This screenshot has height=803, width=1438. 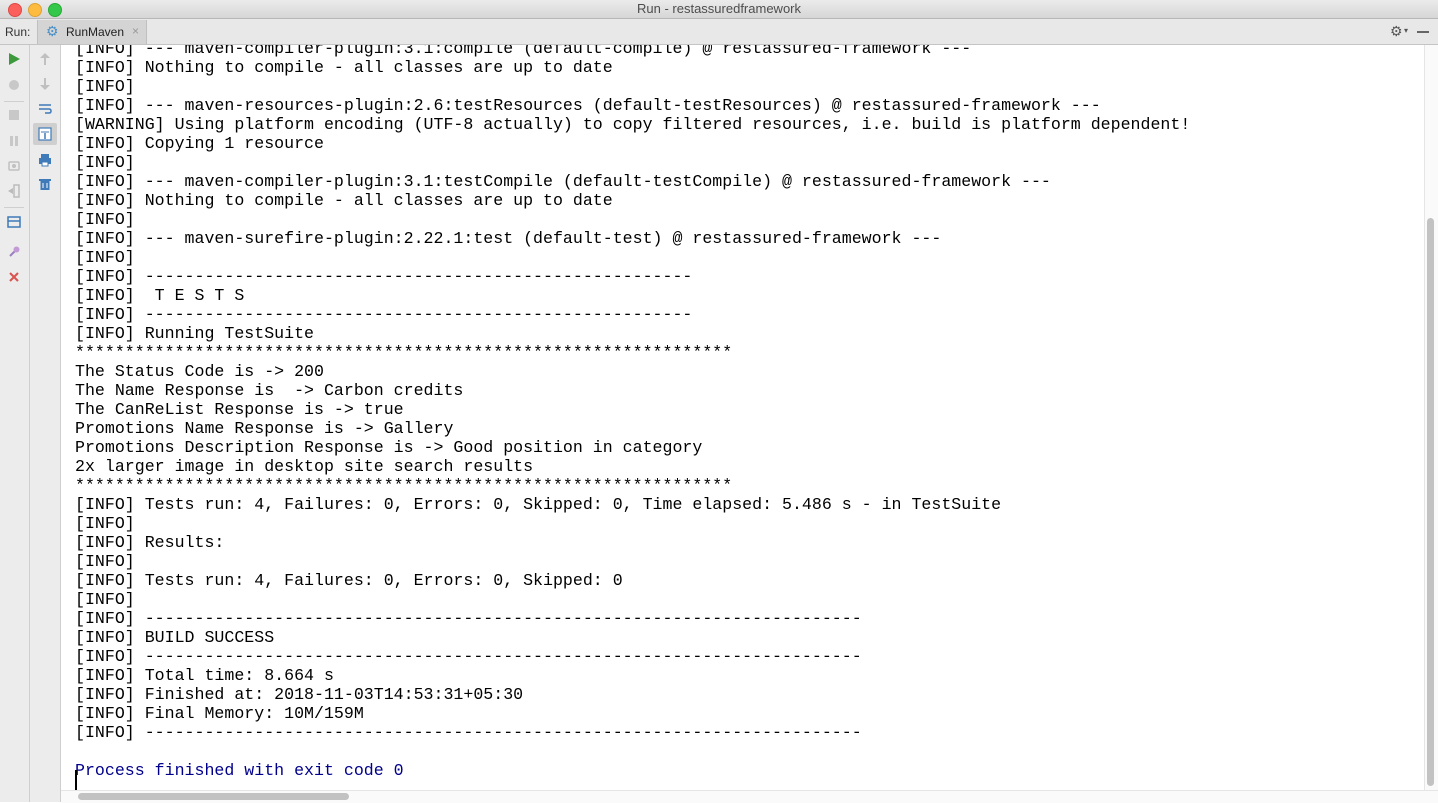 I want to click on console-line: The CanReList Response is -> true, so click(x=239, y=409).